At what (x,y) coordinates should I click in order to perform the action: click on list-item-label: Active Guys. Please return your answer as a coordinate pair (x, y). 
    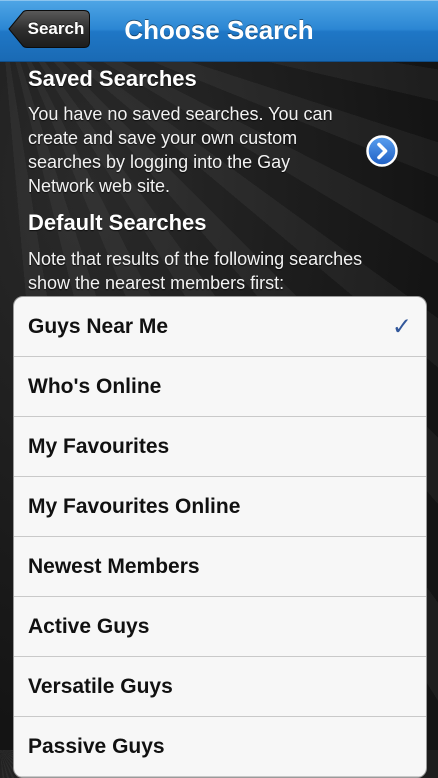
    Looking at the image, I should click on (89, 626).